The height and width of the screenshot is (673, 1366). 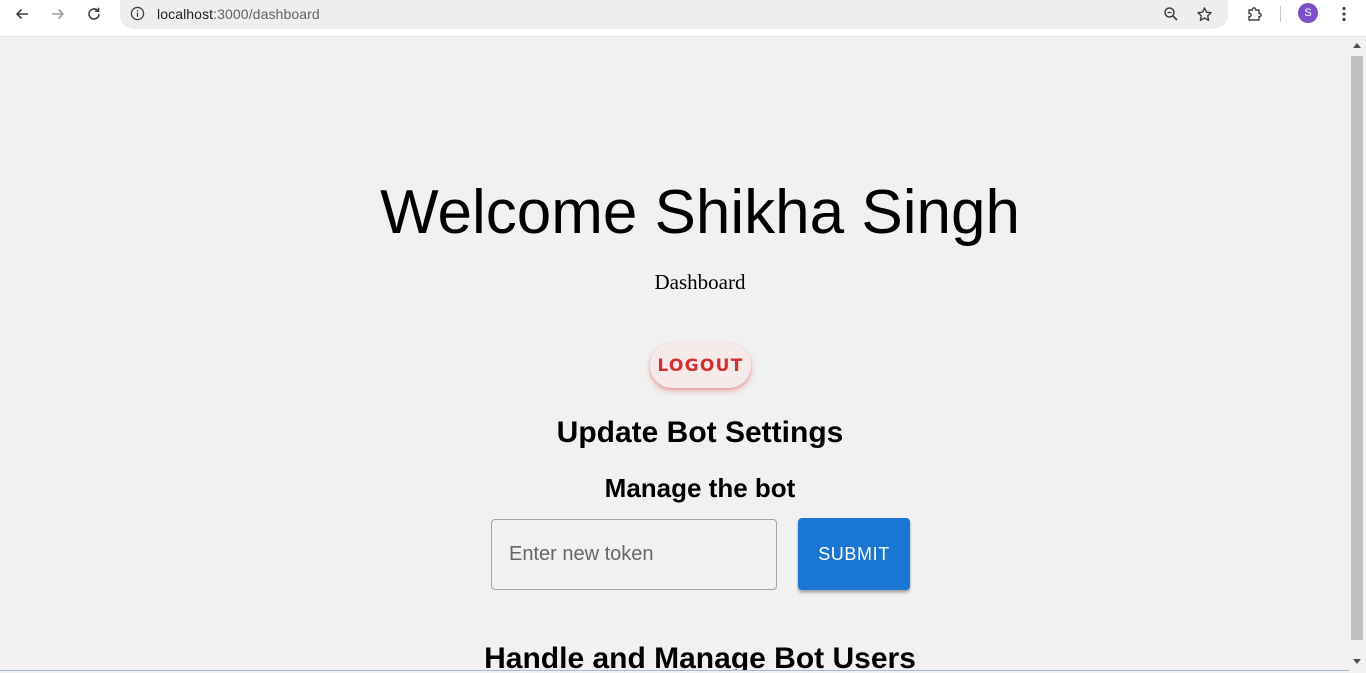 I want to click on back-button, so click(x=22, y=14).